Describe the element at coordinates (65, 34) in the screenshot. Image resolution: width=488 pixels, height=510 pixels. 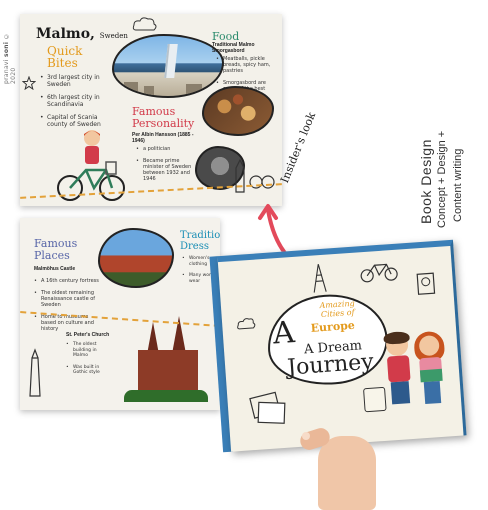
I see `city-name: Malmo,` at that location.